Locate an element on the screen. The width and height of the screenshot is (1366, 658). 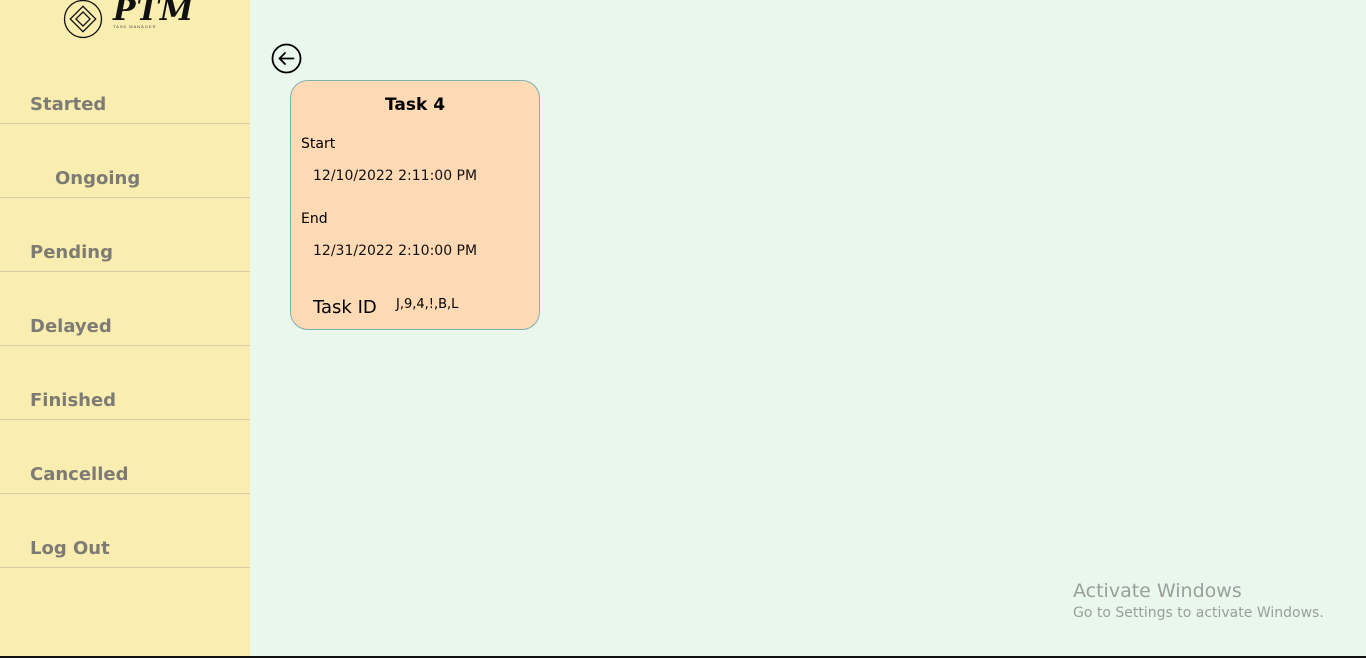
nav-item-pending: Pending is located at coordinates (125, 235).